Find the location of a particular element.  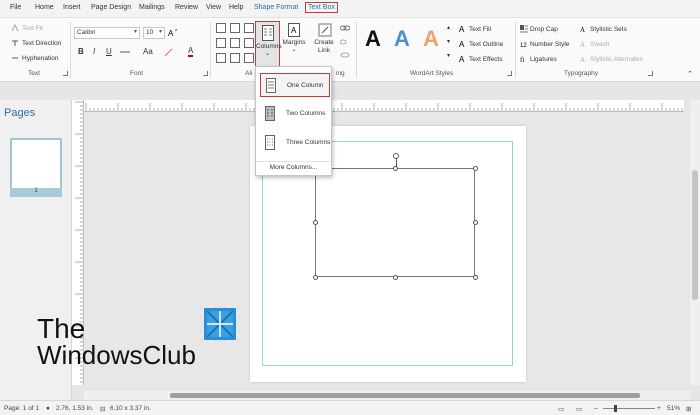

margins-button: A Margins ⌄ is located at coordinates (294, 43).